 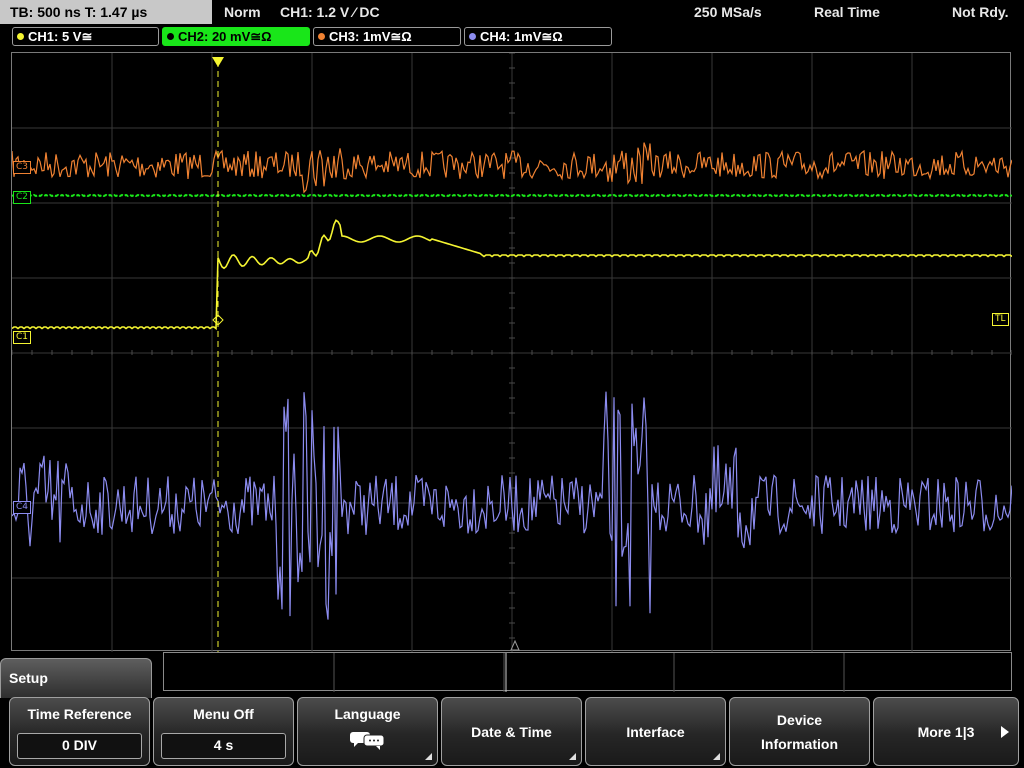 What do you see at coordinates (370, 36) in the screenshot?
I see `channel-tab-label: CH3: 1mV≅Ω` at bounding box center [370, 36].